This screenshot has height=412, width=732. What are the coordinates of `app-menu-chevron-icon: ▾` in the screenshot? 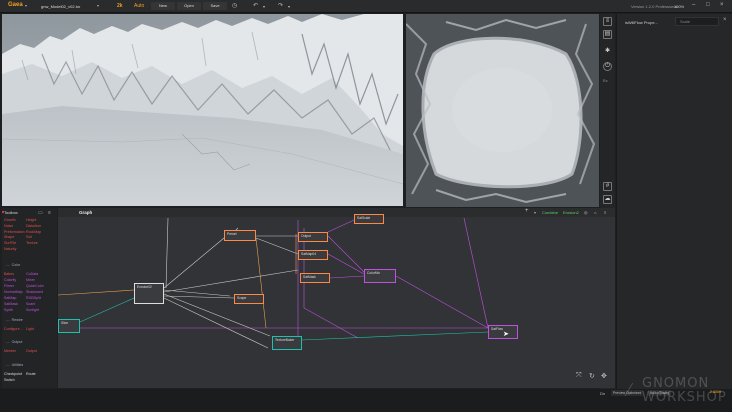 It's located at (26, 5).